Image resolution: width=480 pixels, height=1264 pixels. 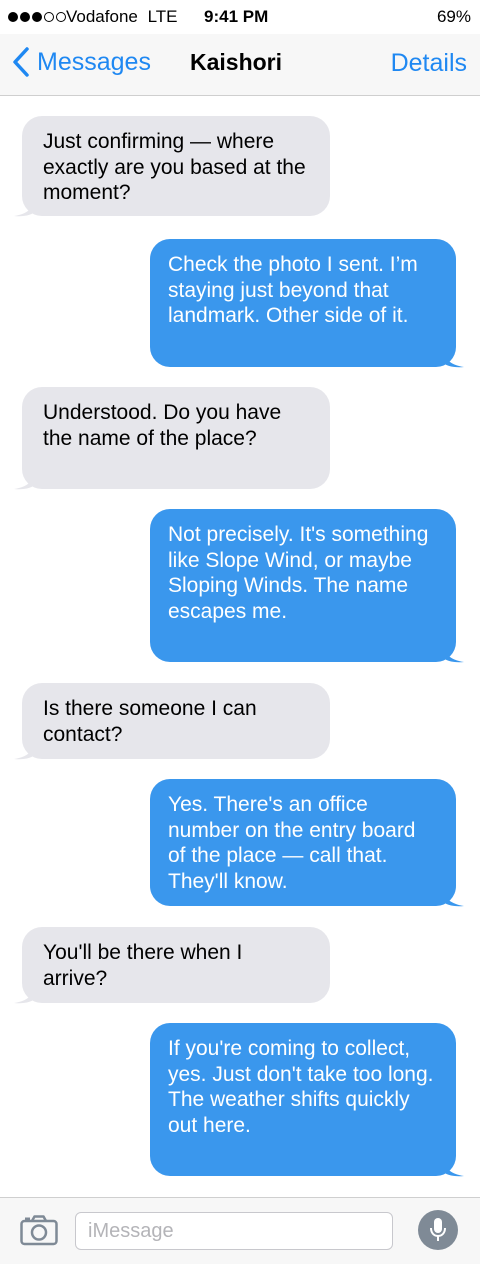 I want to click on carrier-name: Vodafone, so click(x=102, y=16).